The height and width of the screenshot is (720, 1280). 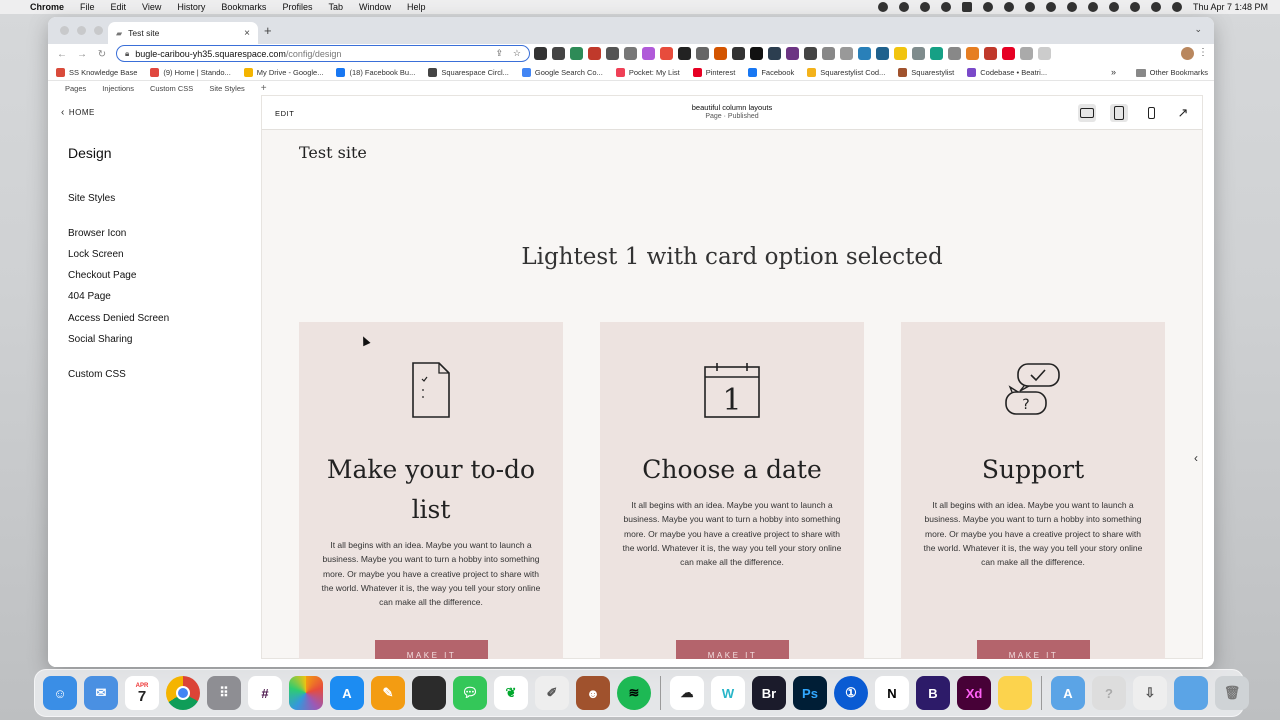 I want to click on desktop-view-button, so click(x=1087, y=113).